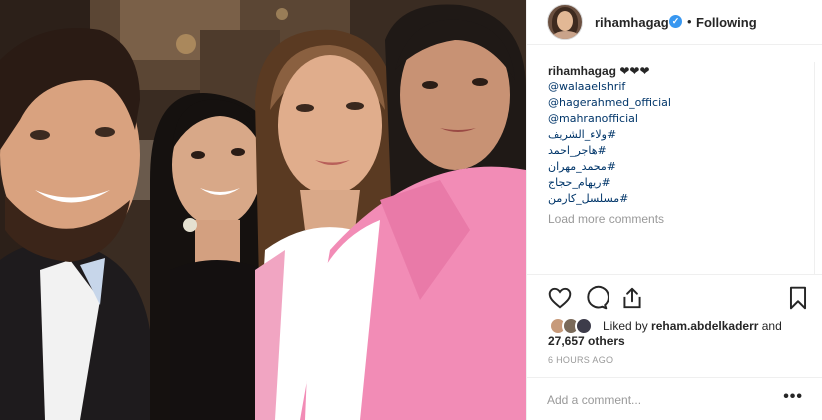 Image resolution: width=822 pixels, height=420 pixels. What do you see at coordinates (704, 326) in the screenshot?
I see `liker-username: reham.abdelkaderr` at bounding box center [704, 326].